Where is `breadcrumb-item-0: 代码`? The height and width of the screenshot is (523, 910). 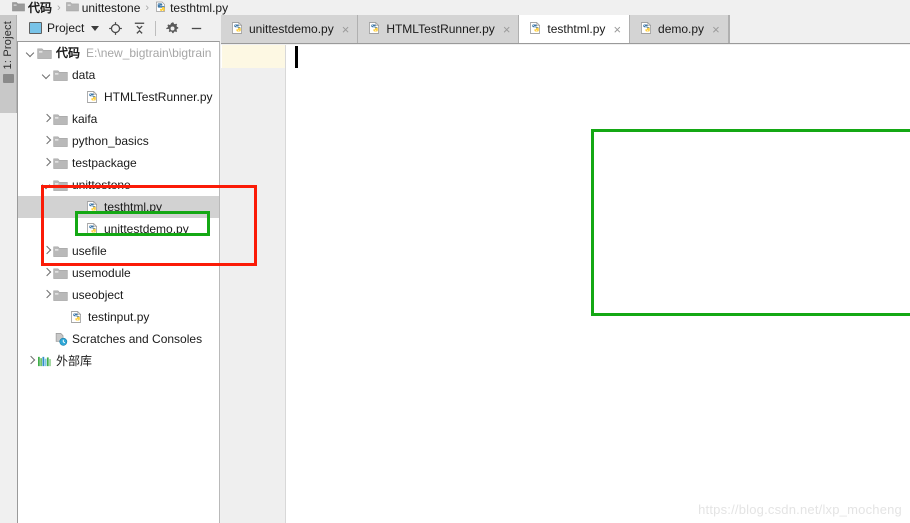
breadcrumb-item-0: 代码 is located at coordinates (32, 8).